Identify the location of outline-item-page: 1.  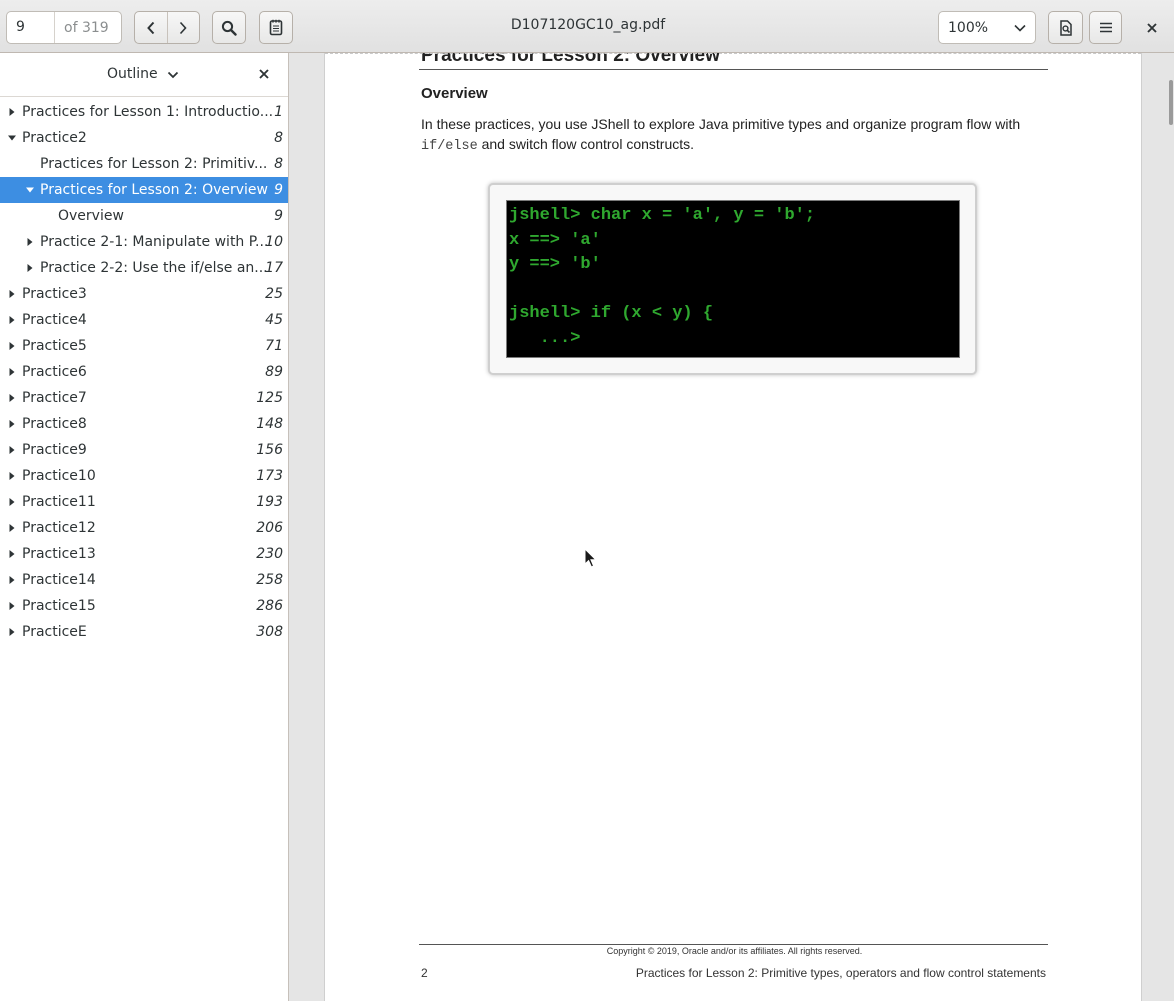
(278, 112).